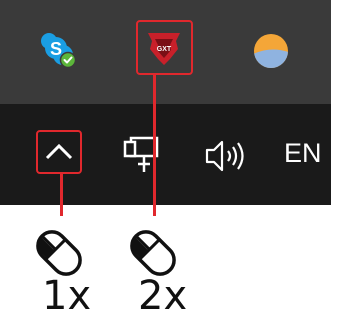  What do you see at coordinates (143, 156) in the screenshot?
I see `network-icon` at bounding box center [143, 156].